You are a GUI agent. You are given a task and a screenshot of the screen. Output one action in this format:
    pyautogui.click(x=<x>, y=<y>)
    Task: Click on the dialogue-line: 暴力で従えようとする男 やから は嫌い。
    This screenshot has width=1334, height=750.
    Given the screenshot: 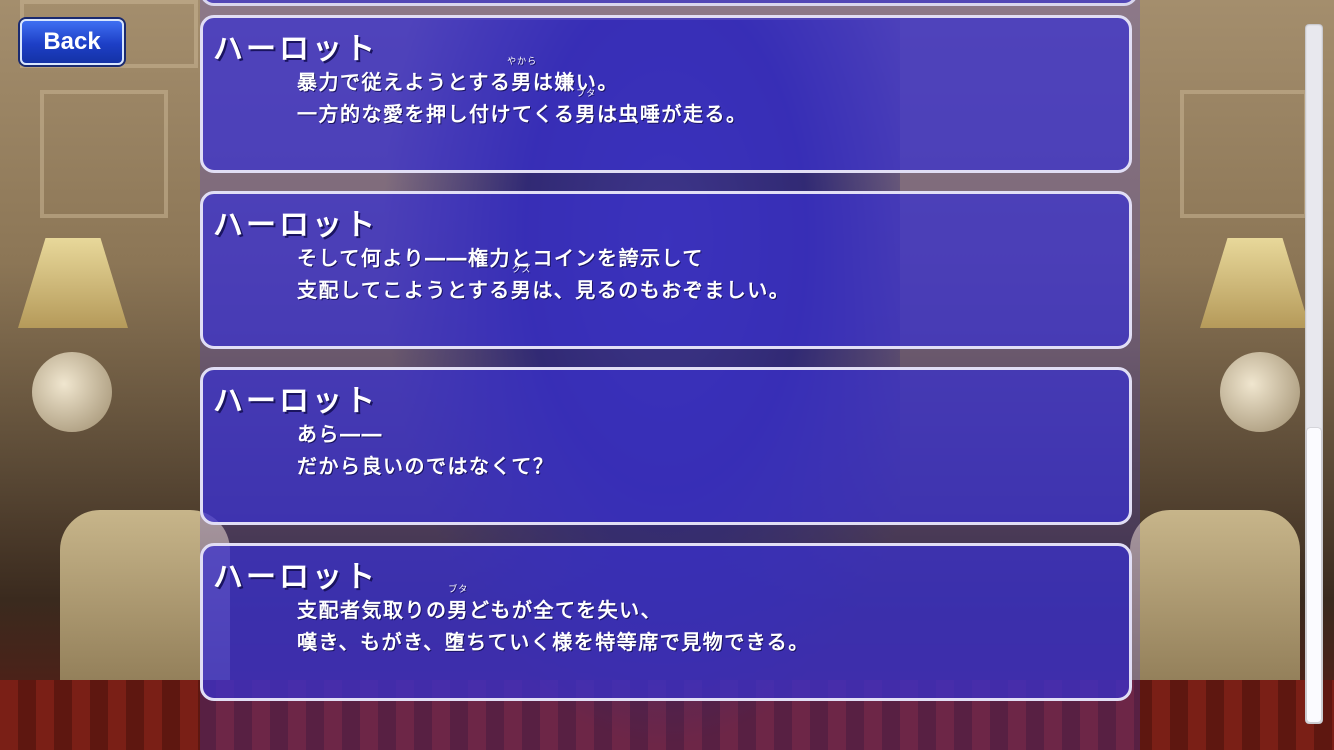 What is the action you would take?
    pyautogui.click(x=522, y=77)
    